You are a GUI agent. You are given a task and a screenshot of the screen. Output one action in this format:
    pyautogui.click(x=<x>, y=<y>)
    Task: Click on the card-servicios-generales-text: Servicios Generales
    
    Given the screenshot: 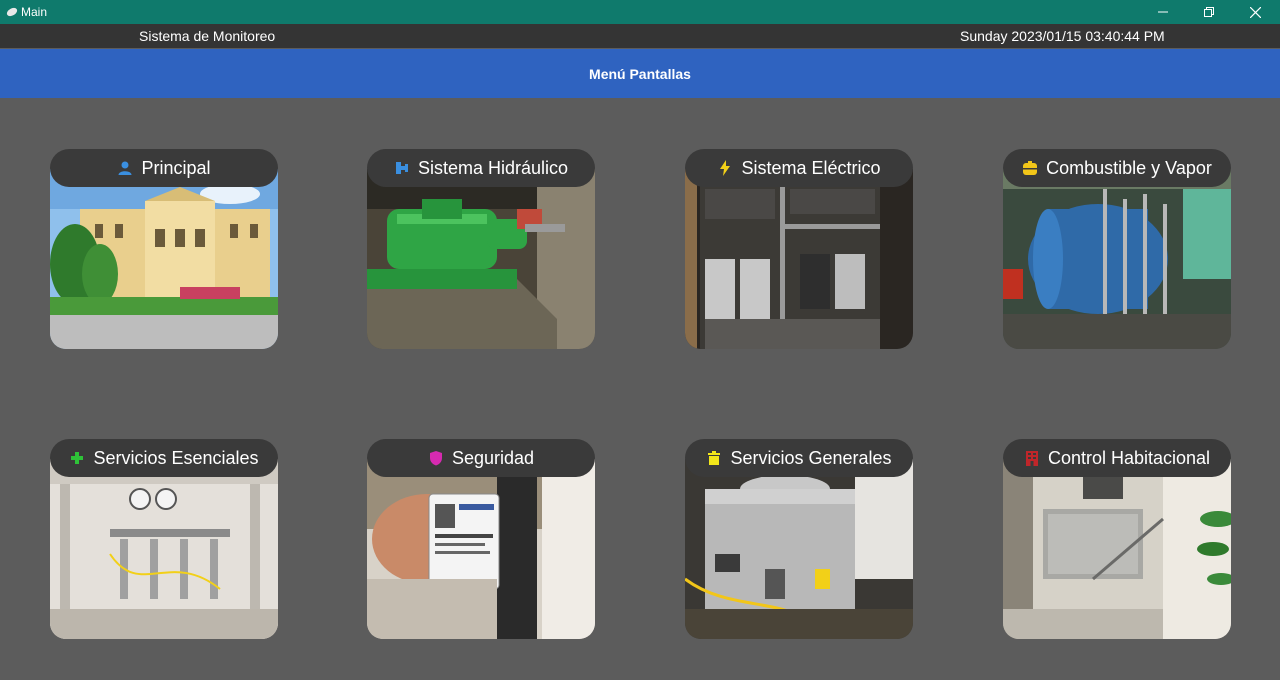 What is the action you would take?
    pyautogui.click(x=811, y=457)
    